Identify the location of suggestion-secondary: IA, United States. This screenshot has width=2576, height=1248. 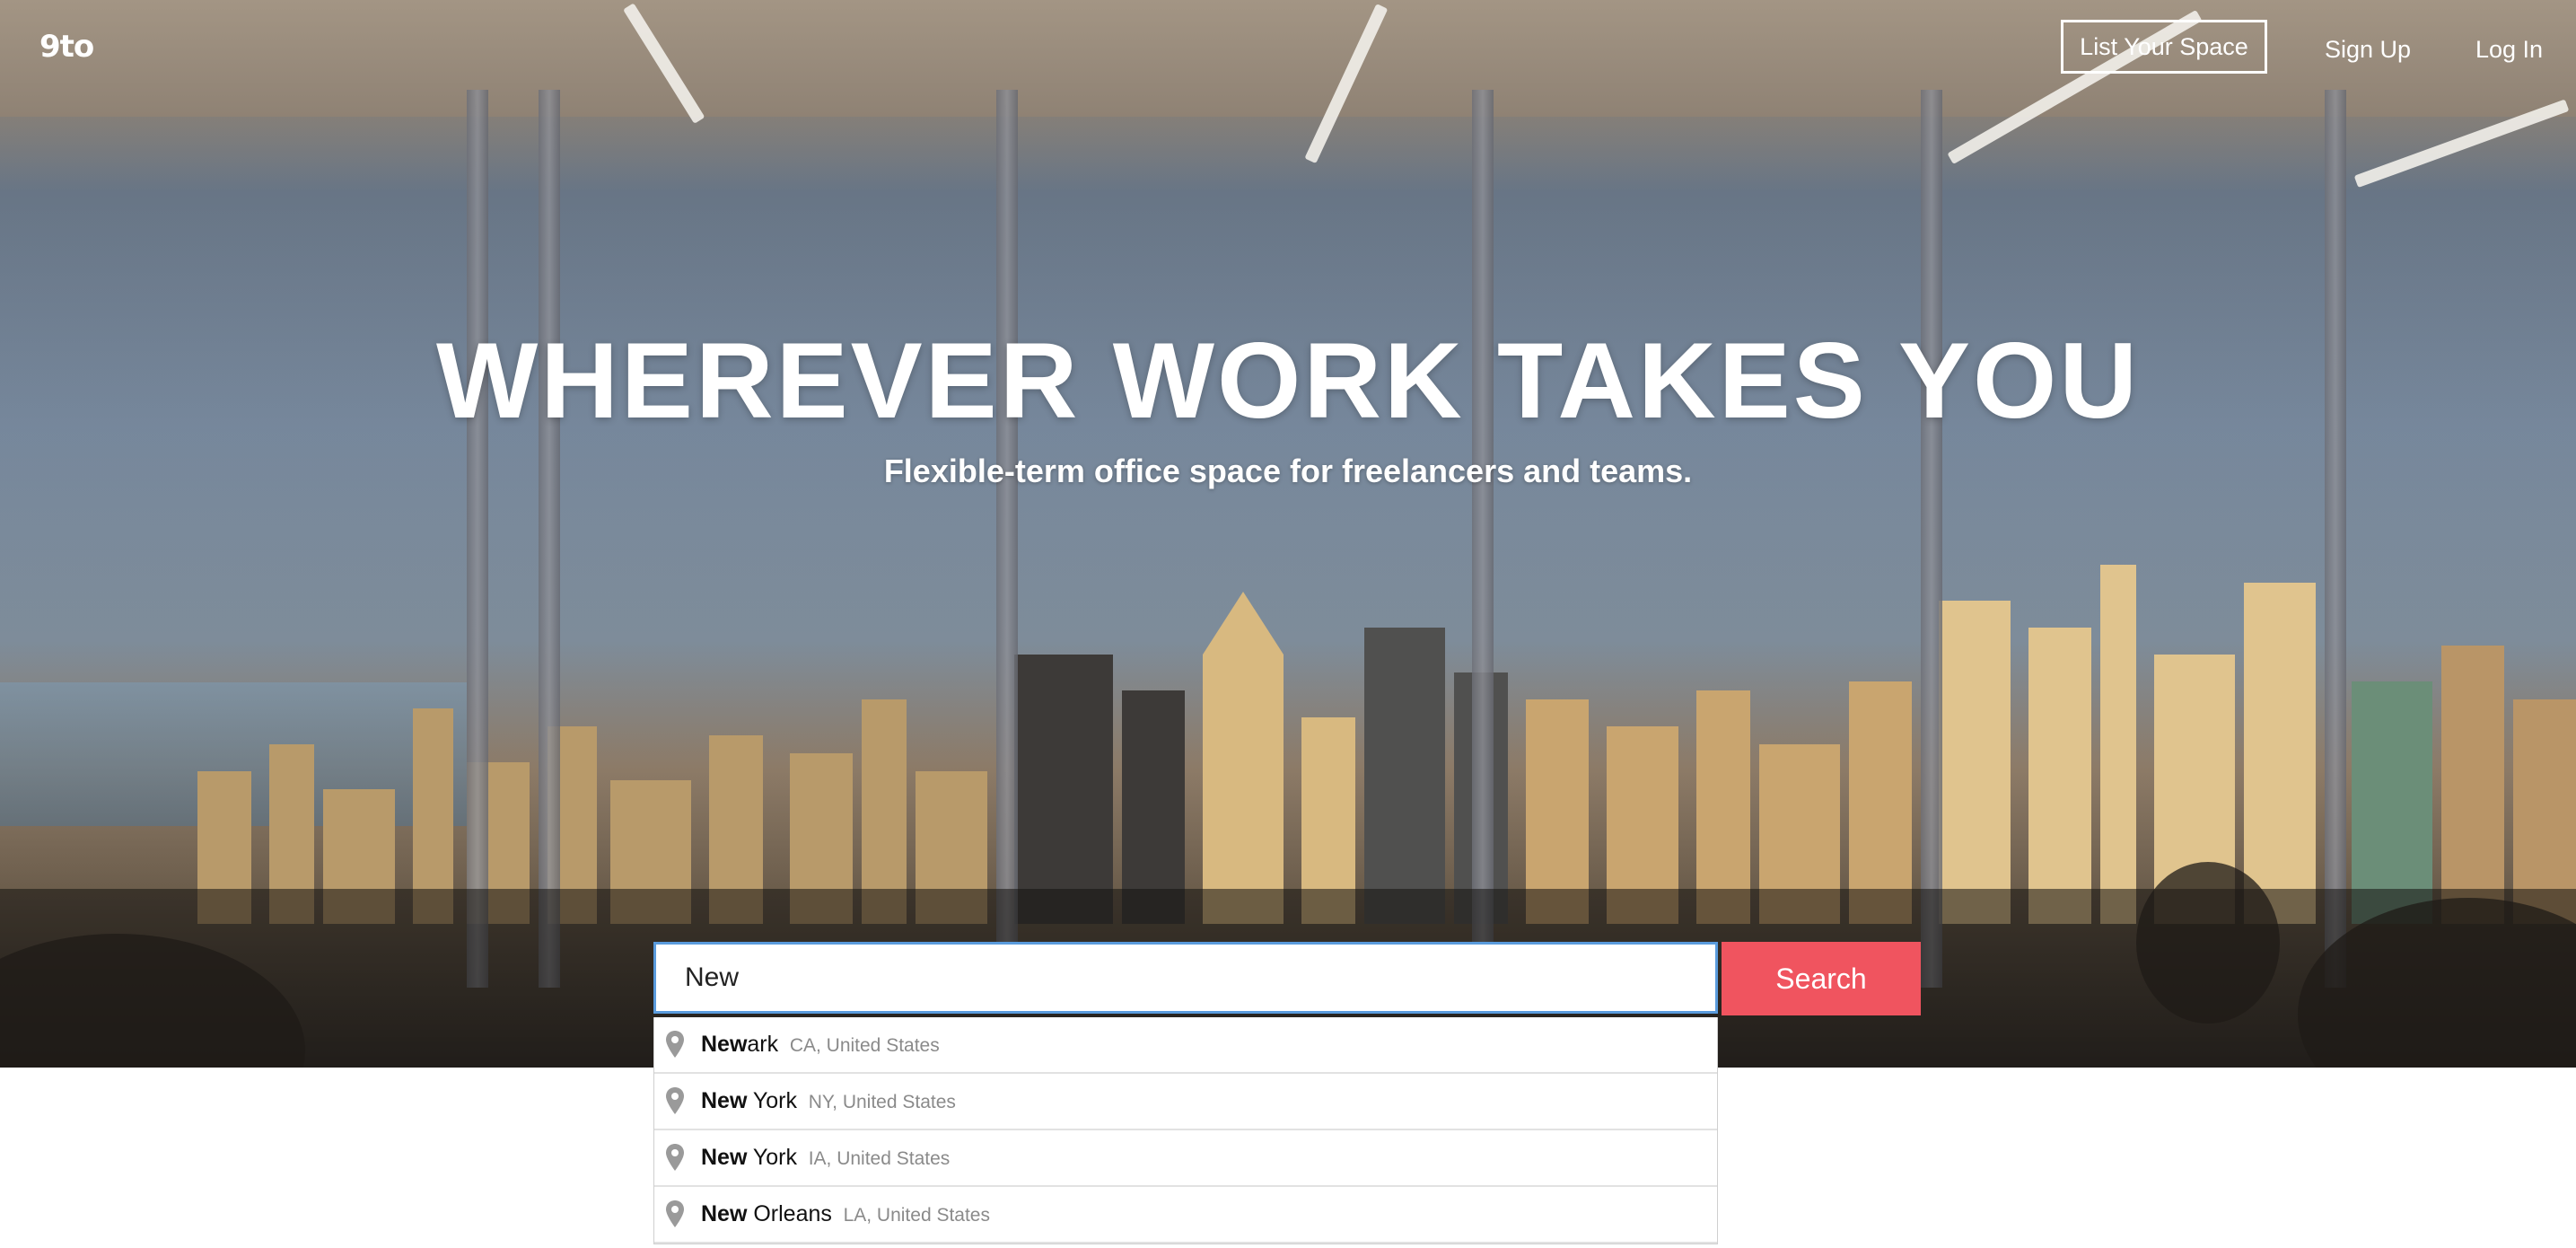
(879, 1158).